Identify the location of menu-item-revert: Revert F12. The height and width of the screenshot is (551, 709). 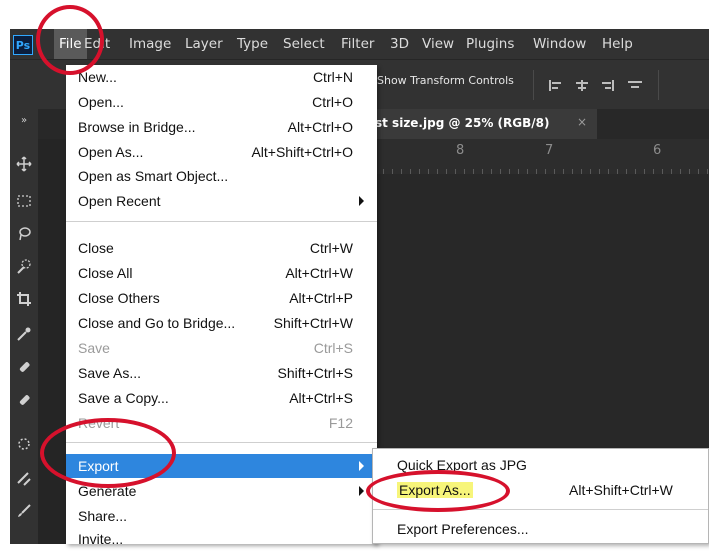
(221, 423).